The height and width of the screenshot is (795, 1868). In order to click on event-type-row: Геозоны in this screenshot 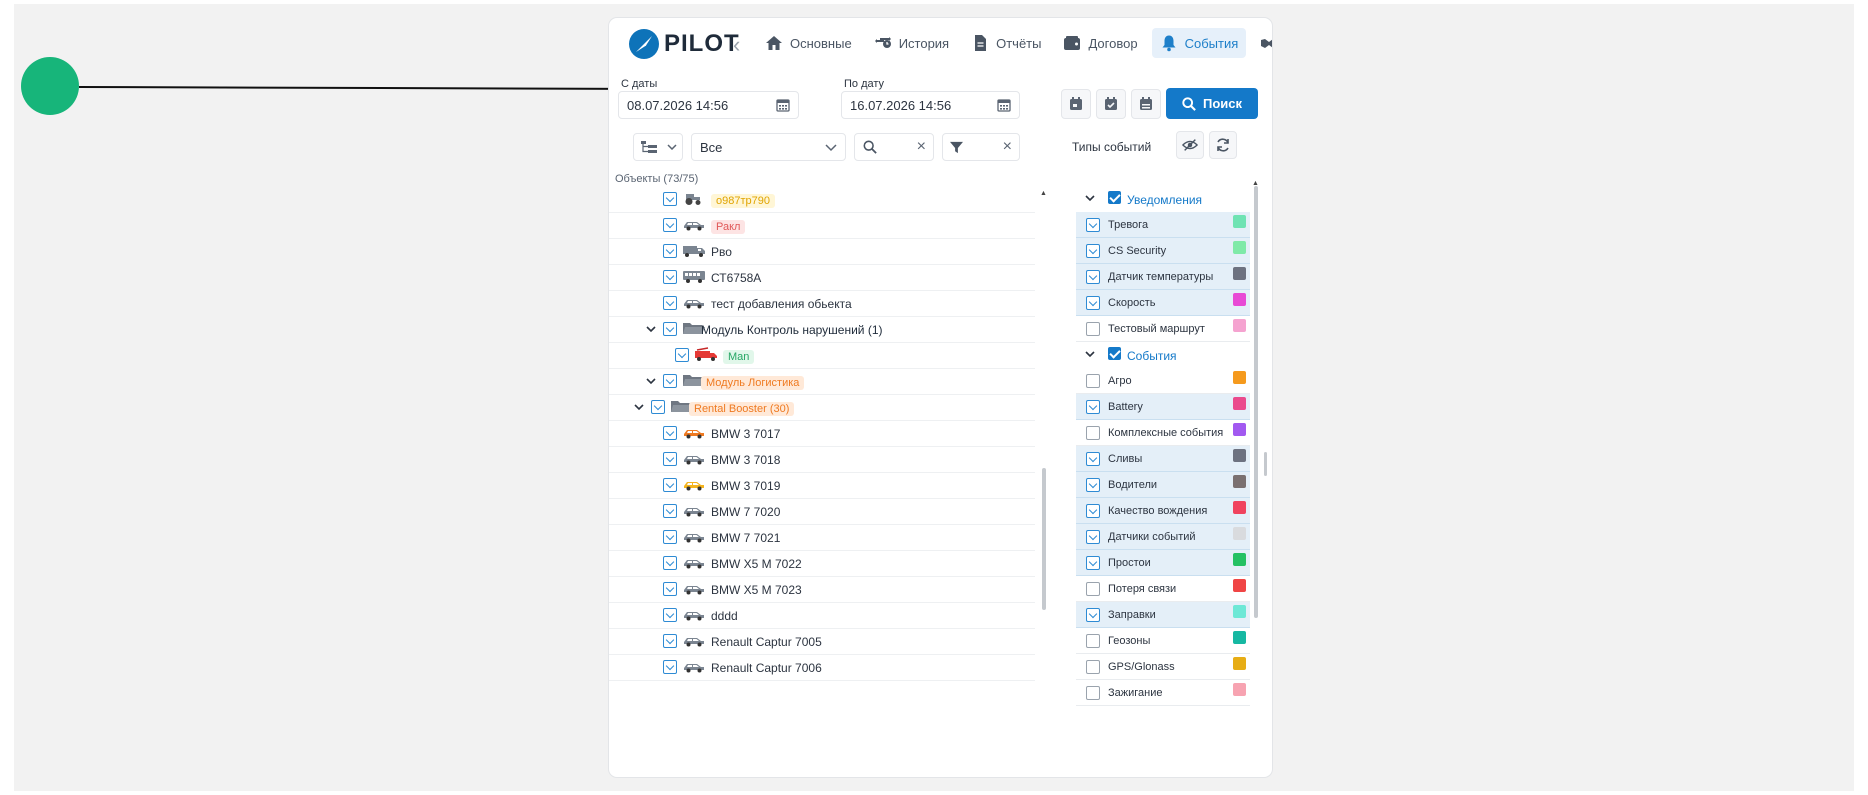, I will do `click(1163, 641)`.